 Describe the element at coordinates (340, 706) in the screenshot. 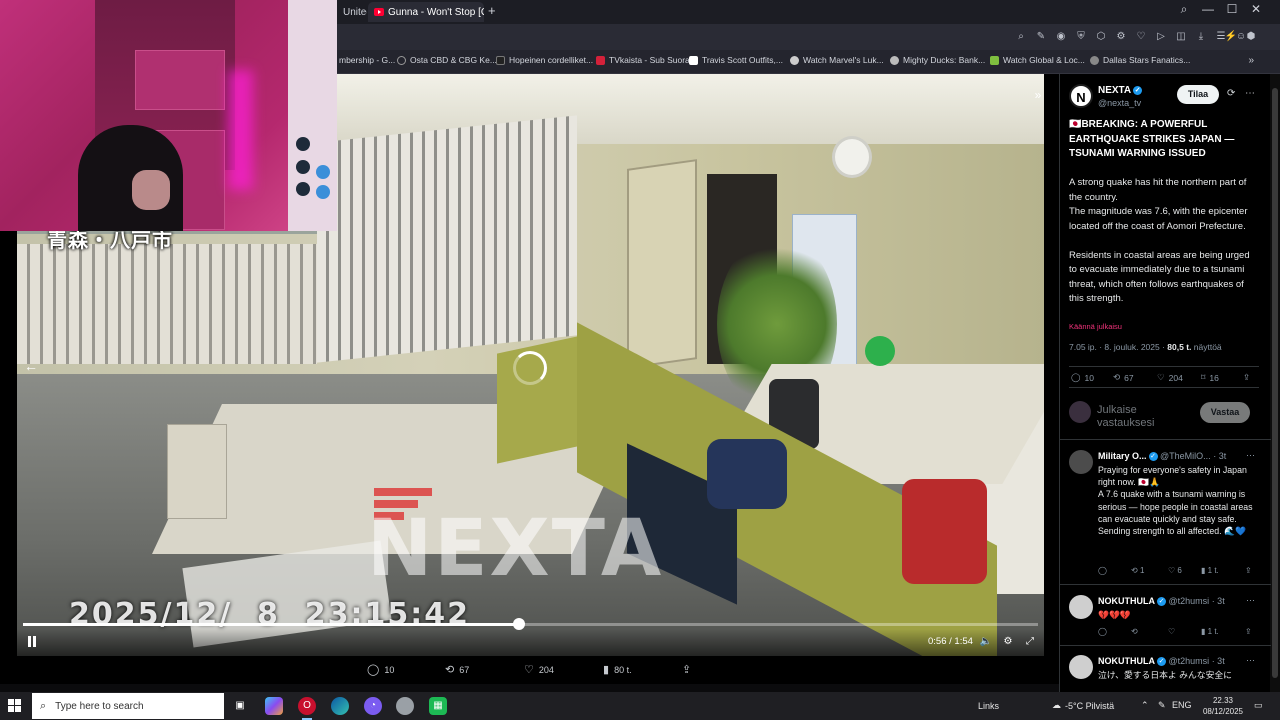

I see `edge-icon` at that location.